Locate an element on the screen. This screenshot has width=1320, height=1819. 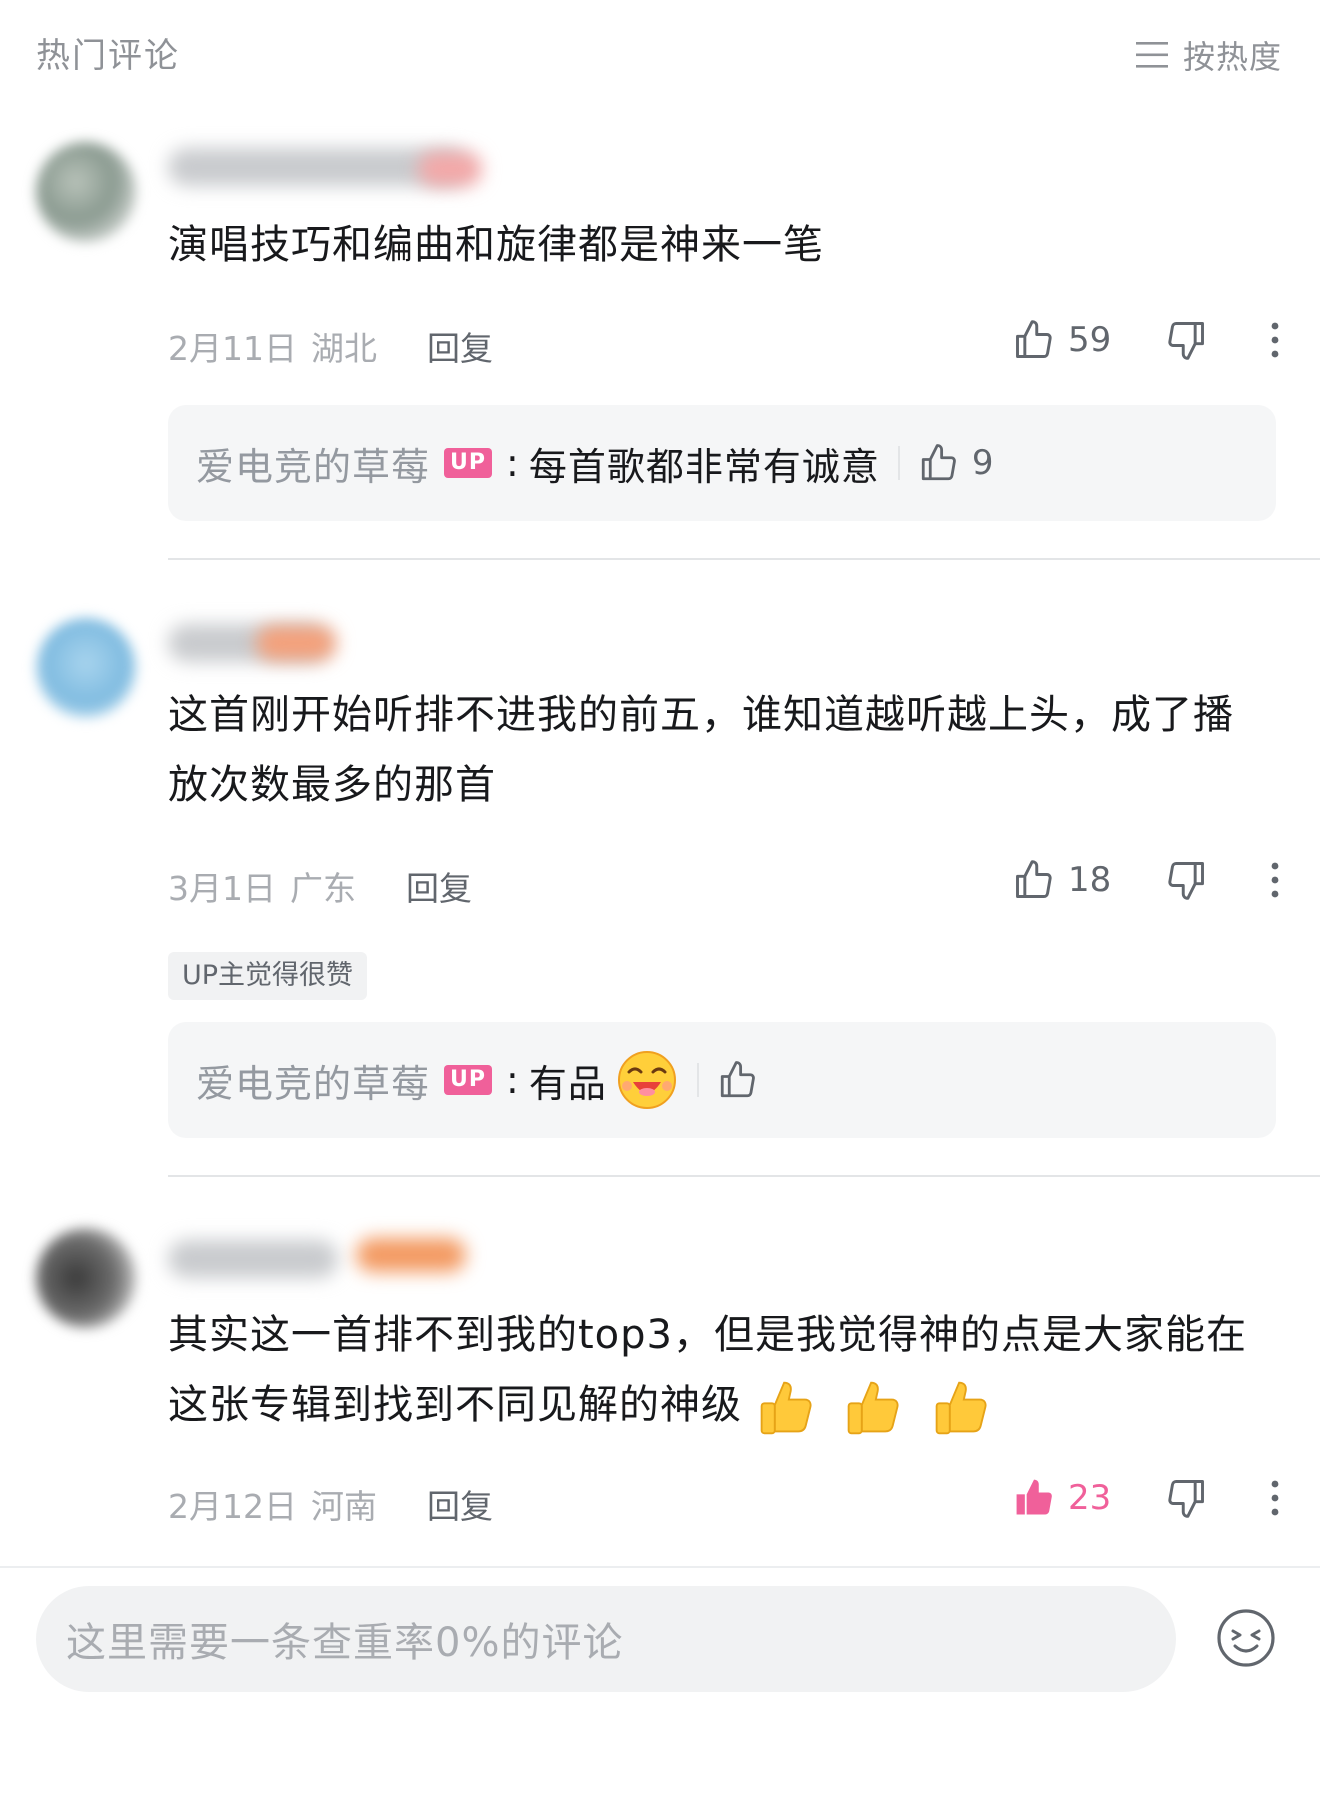
up-reply-box: 爱电竞的草莓 UP : 每首歌都非常有诚意 9 is located at coordinates (722, 463).